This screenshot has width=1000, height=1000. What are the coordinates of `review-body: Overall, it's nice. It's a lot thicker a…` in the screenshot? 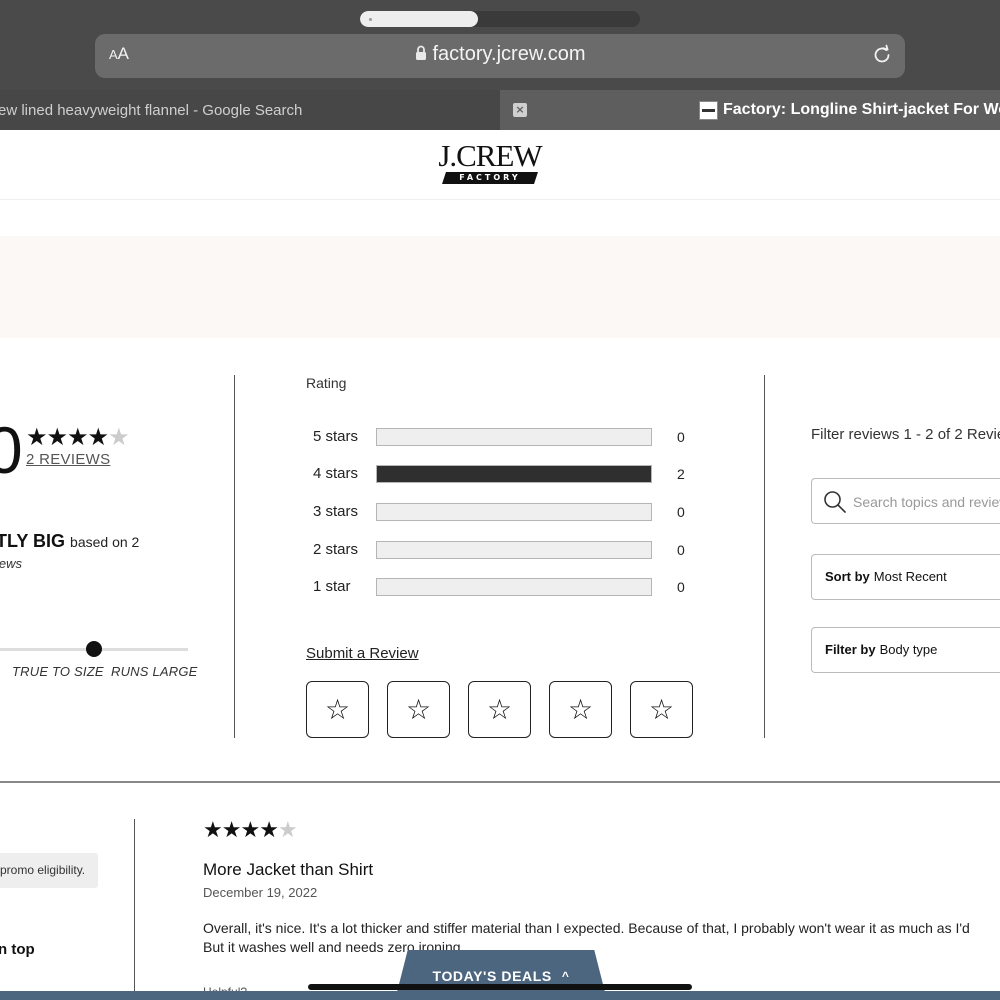 It's located at (601, 938).